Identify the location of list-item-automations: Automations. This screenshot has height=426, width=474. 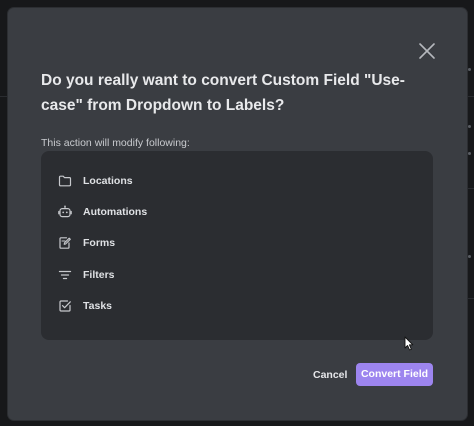
(102, 211).